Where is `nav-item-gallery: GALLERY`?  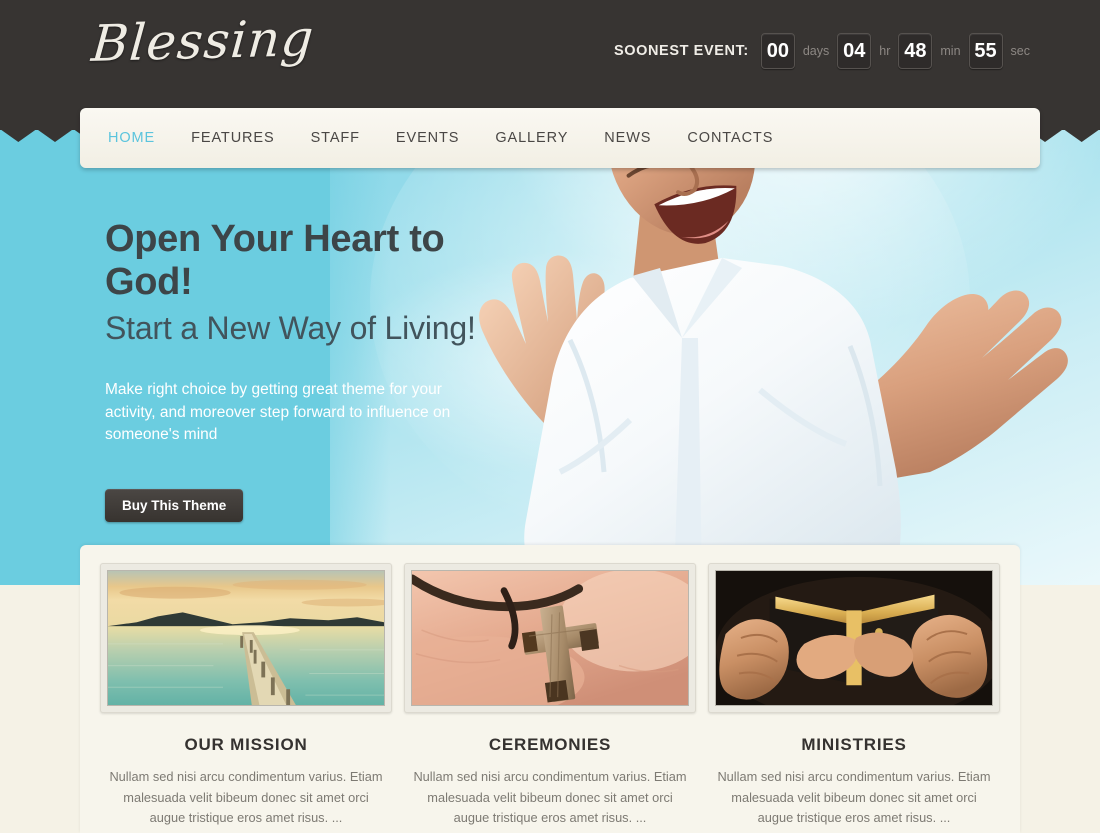
nav-item-gallery: GALLERY is located at coordinates (531, 138).